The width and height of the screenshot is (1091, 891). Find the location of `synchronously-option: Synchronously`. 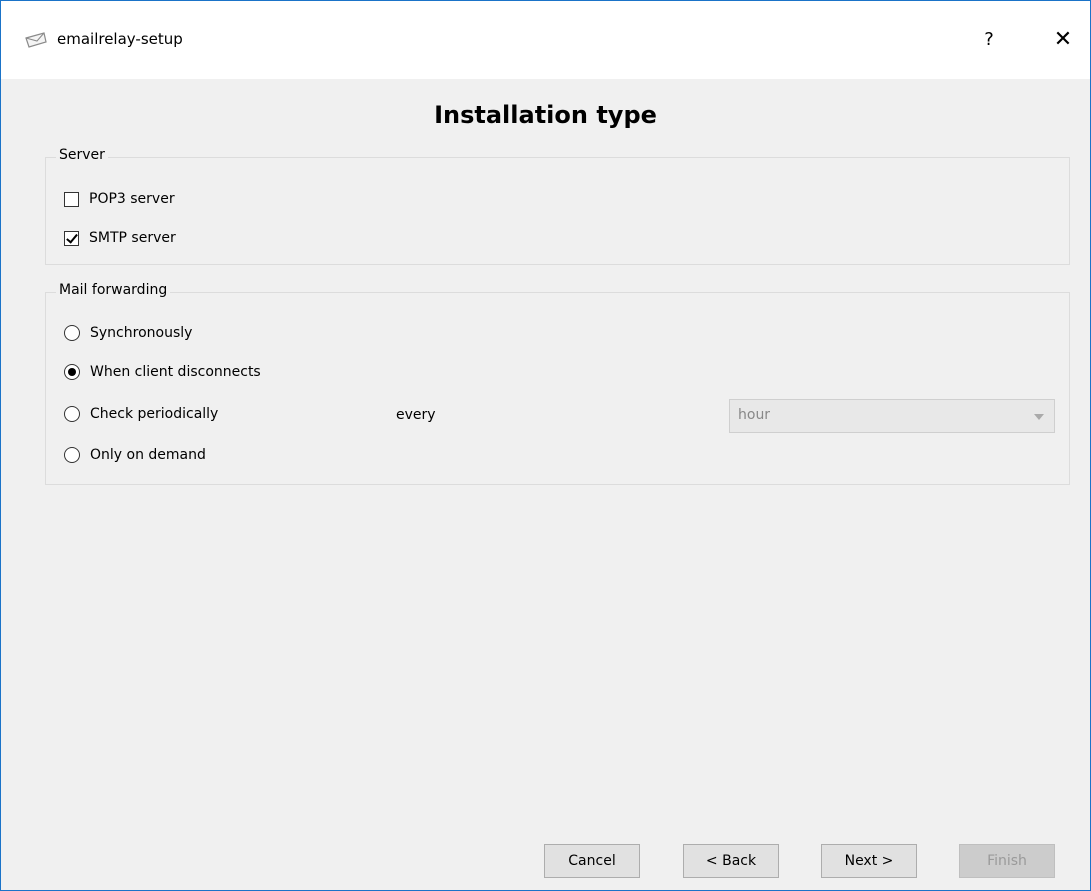

synchronously-option: Synchronously is located at coordinates (128, 333).